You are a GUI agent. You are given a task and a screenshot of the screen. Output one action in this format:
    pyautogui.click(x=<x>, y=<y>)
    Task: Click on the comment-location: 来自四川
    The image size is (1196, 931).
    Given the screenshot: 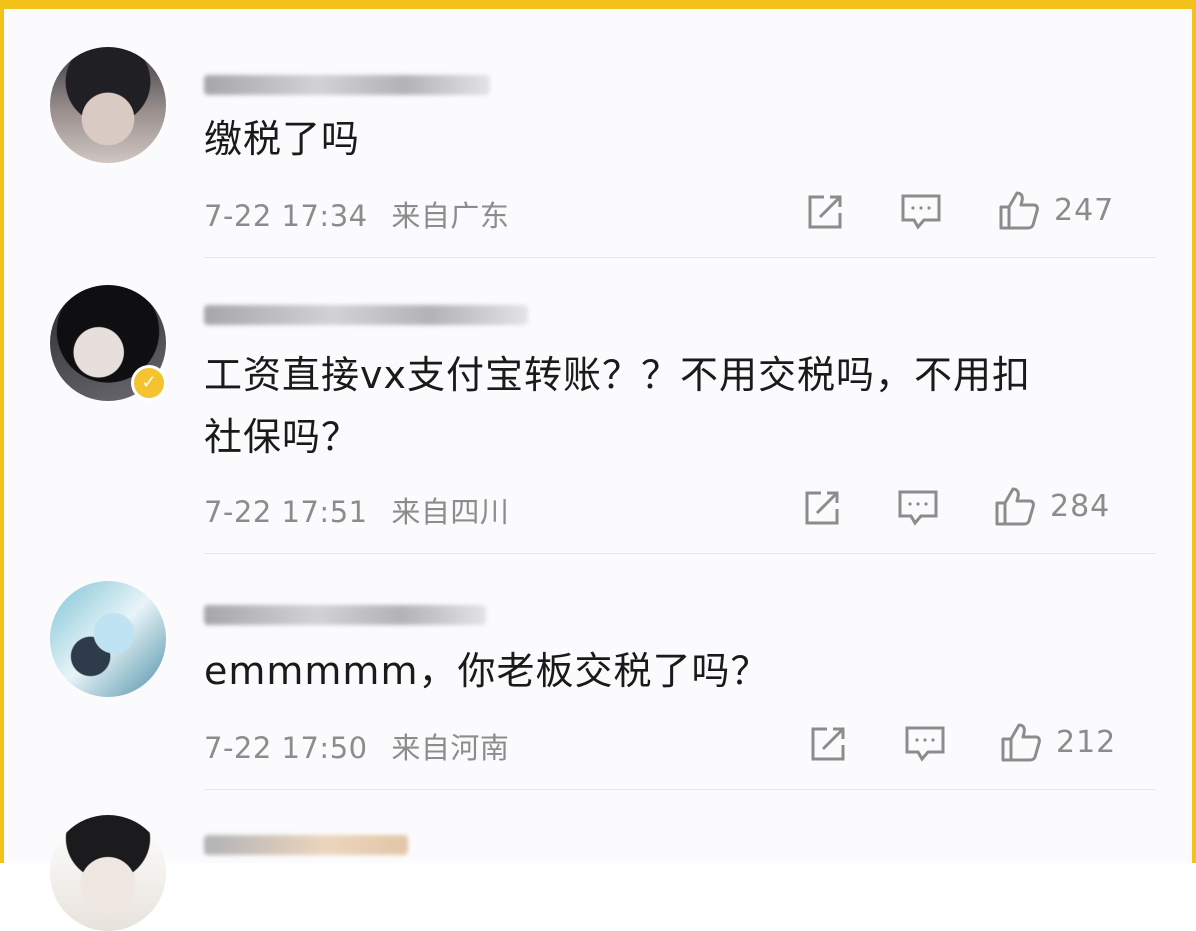 What is the action you would take?
    pyautogui.click(x=450, y=512)
    